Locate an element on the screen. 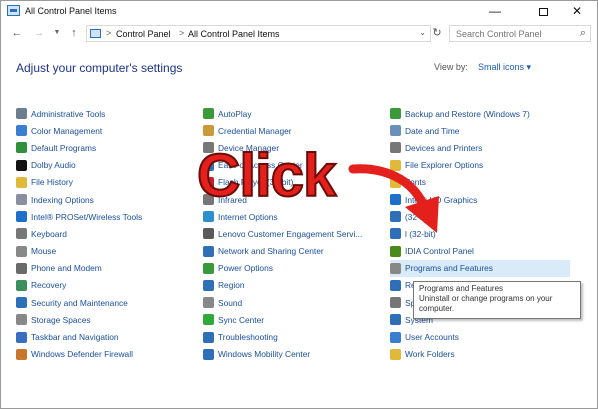 Image resolution: width=598 pixels, height=409 pixels. search-input is located at coordinates (510, 33).